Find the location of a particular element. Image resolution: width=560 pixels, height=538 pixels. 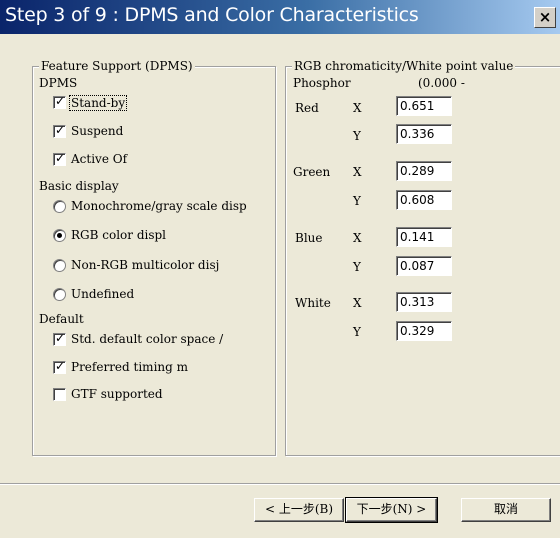

blue-x-label: X is located at coordinates (357, 238).